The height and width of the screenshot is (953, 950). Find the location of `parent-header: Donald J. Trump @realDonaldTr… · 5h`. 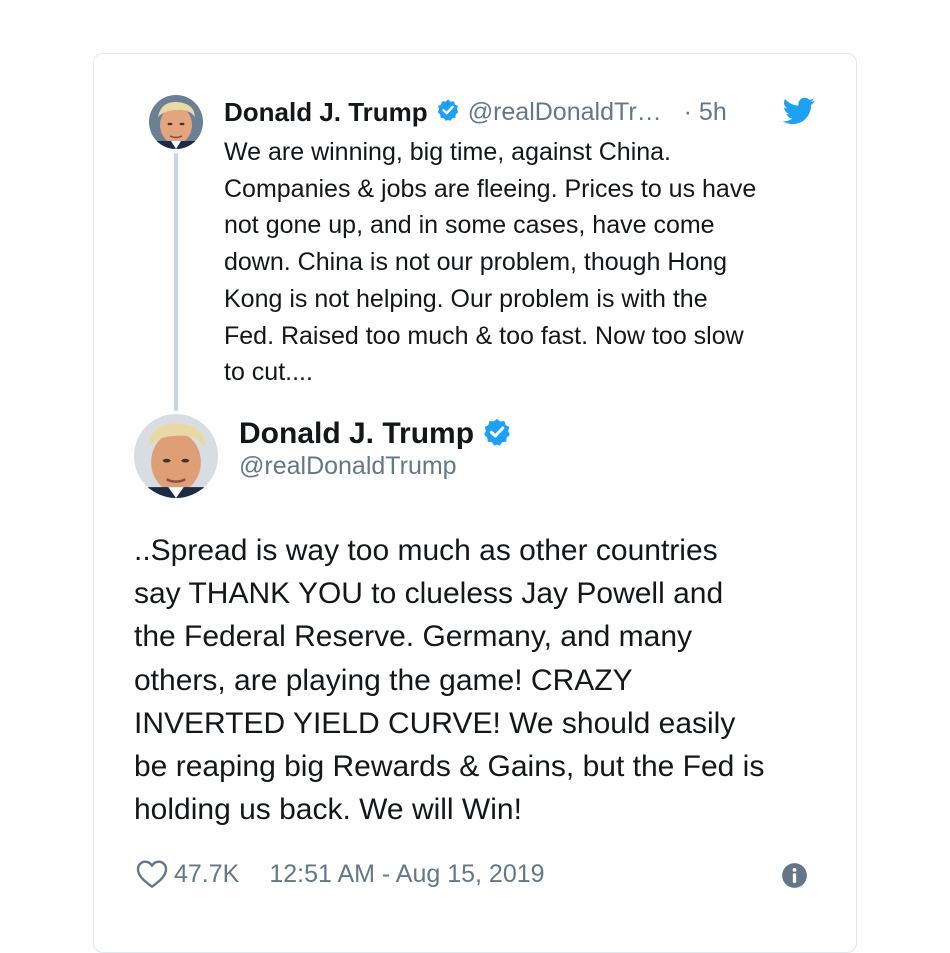

parent-header: Donald J. Trump @realDonaldTr… · 5h is located at coordinates (475, 112).